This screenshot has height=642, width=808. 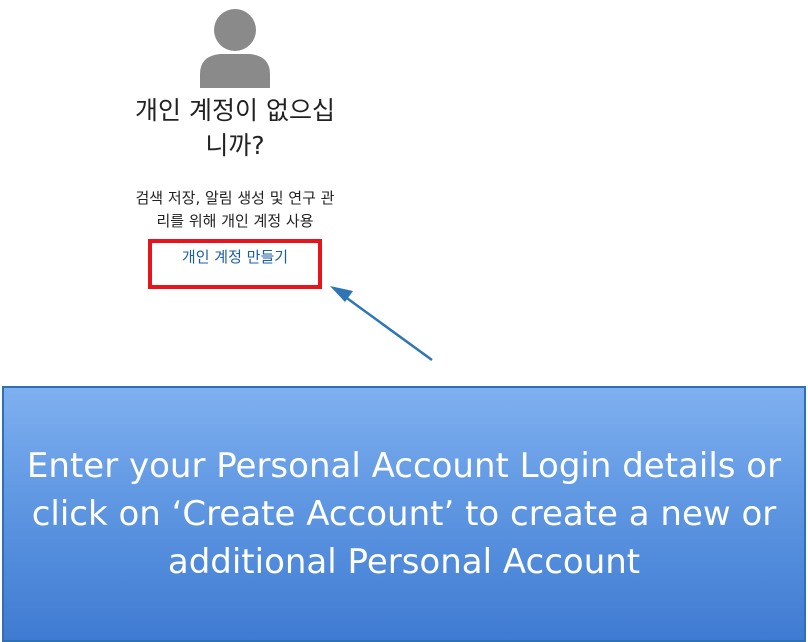 What do you see at coordinates (235, 210) in the screenshot?
I see `panel-description: 검색 저장, 알림 생성 및 연구 관 리를 위해 개인 계정 사용` at bounding box center [235, 210].